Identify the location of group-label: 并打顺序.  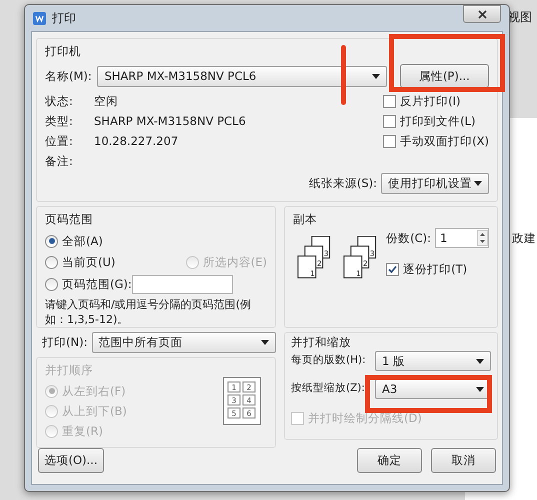
(69, 370).